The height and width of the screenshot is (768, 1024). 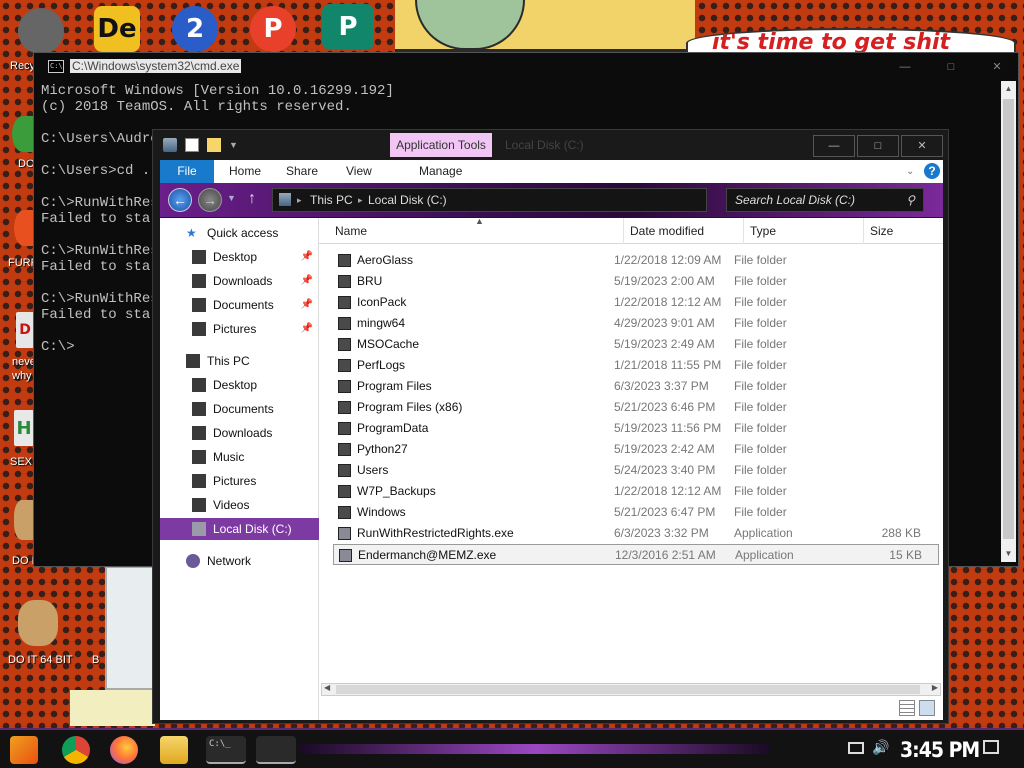 What do you see at coordinates (187, 171) in the screenshot?
I see `tab-file: File` at bounding box center [187, 171].